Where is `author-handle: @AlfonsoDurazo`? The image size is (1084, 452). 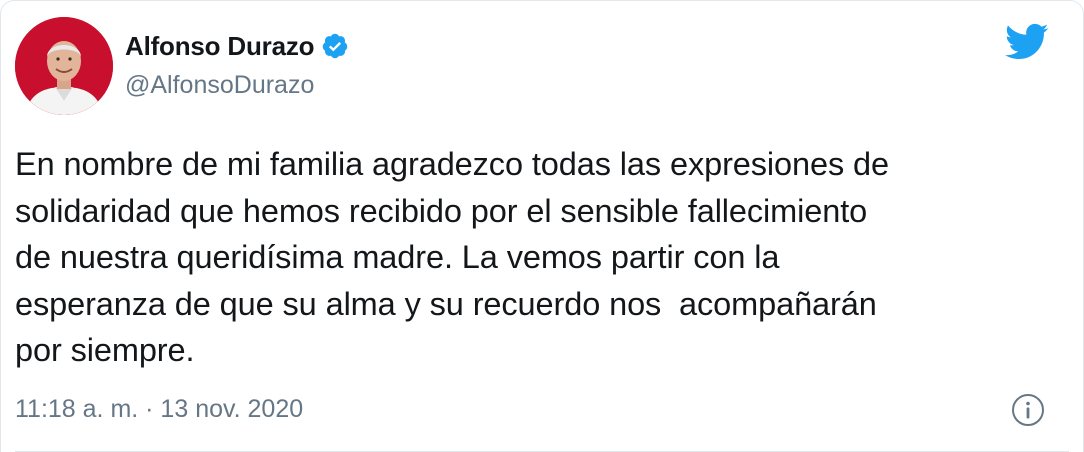 author-handle: @AlfonsoDurazo is located at coordinates (219, 85).